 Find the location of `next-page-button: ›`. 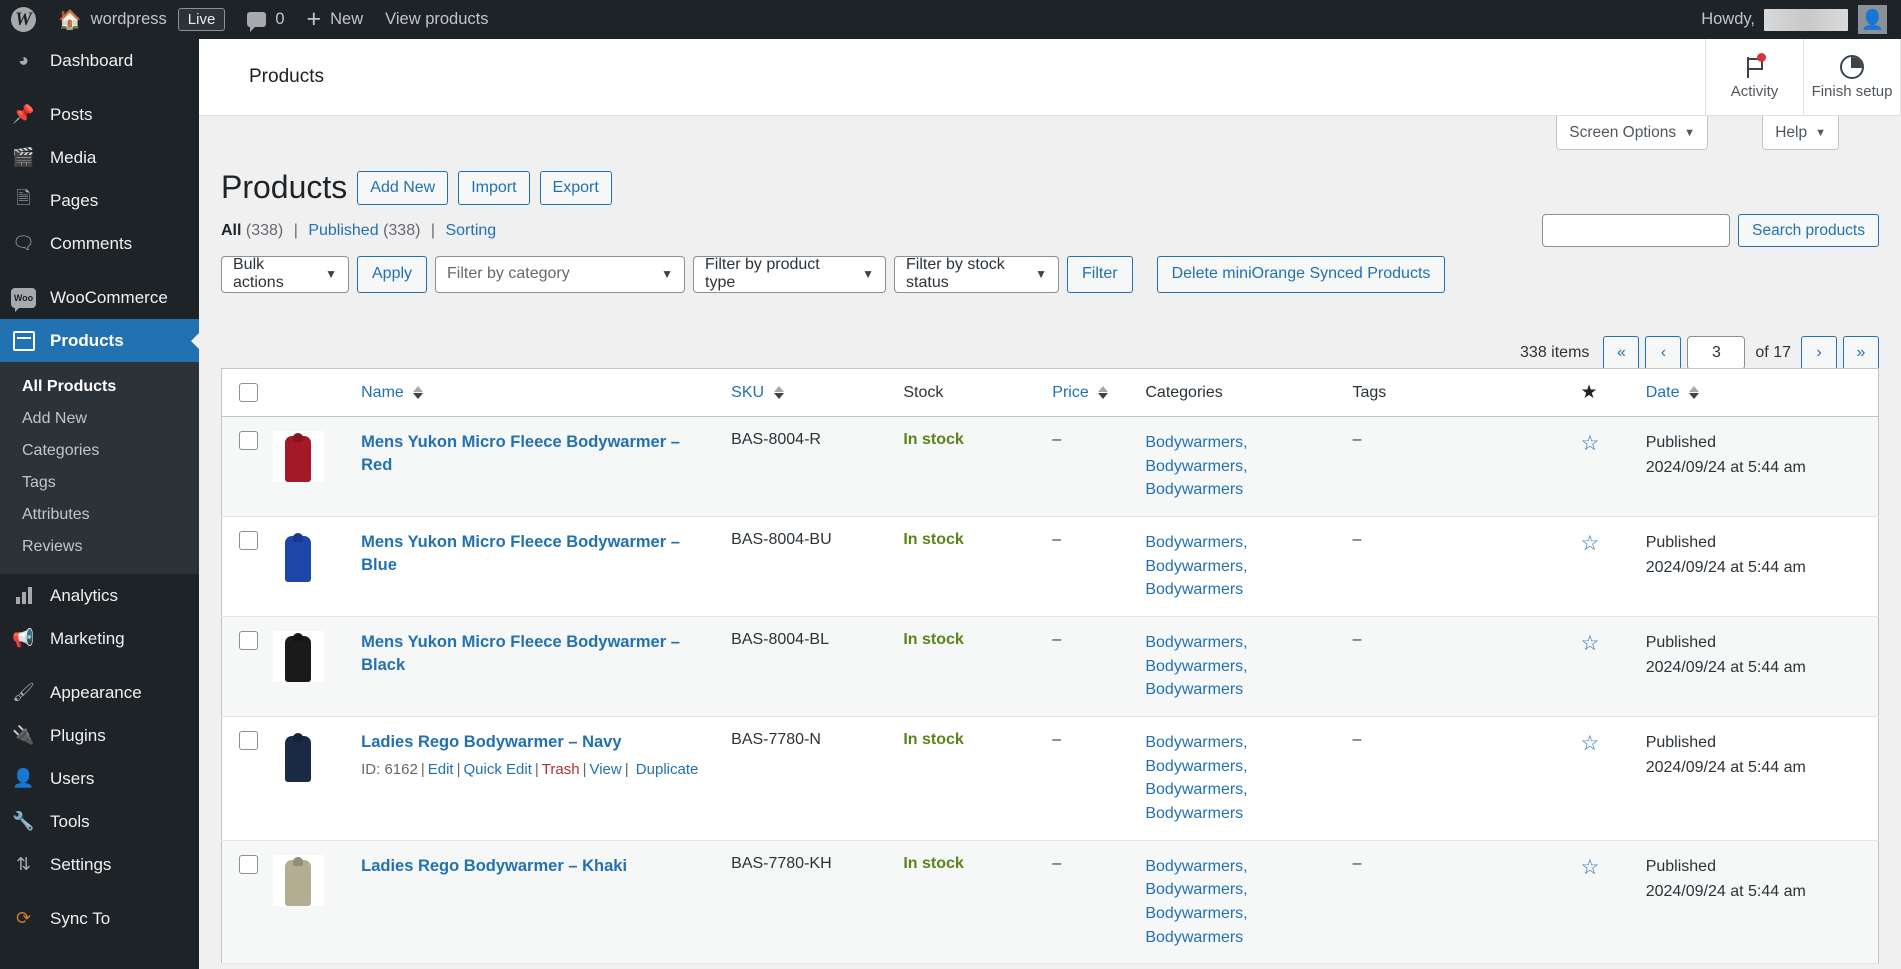

next-page-button: › is located at coordinates (1819, 353).